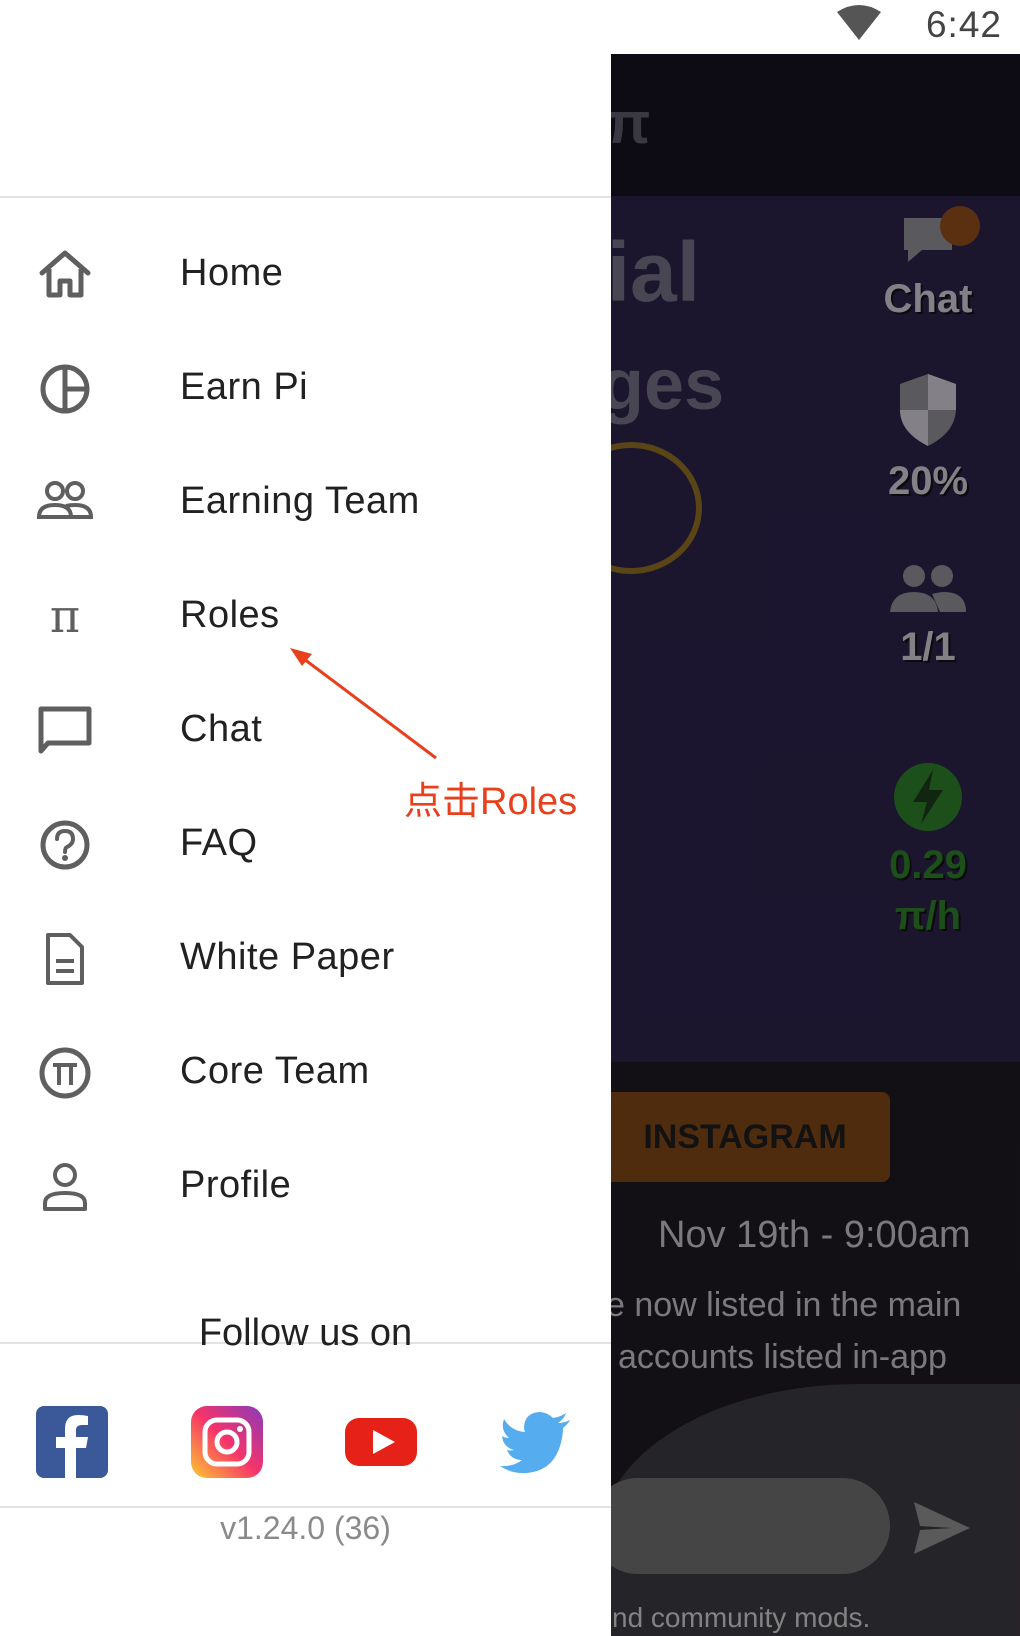 The image size is (1020, 1636). Describe the element at coordinates (305, 275) in the screenshot. I see `menu-item-home: Home` at that location.